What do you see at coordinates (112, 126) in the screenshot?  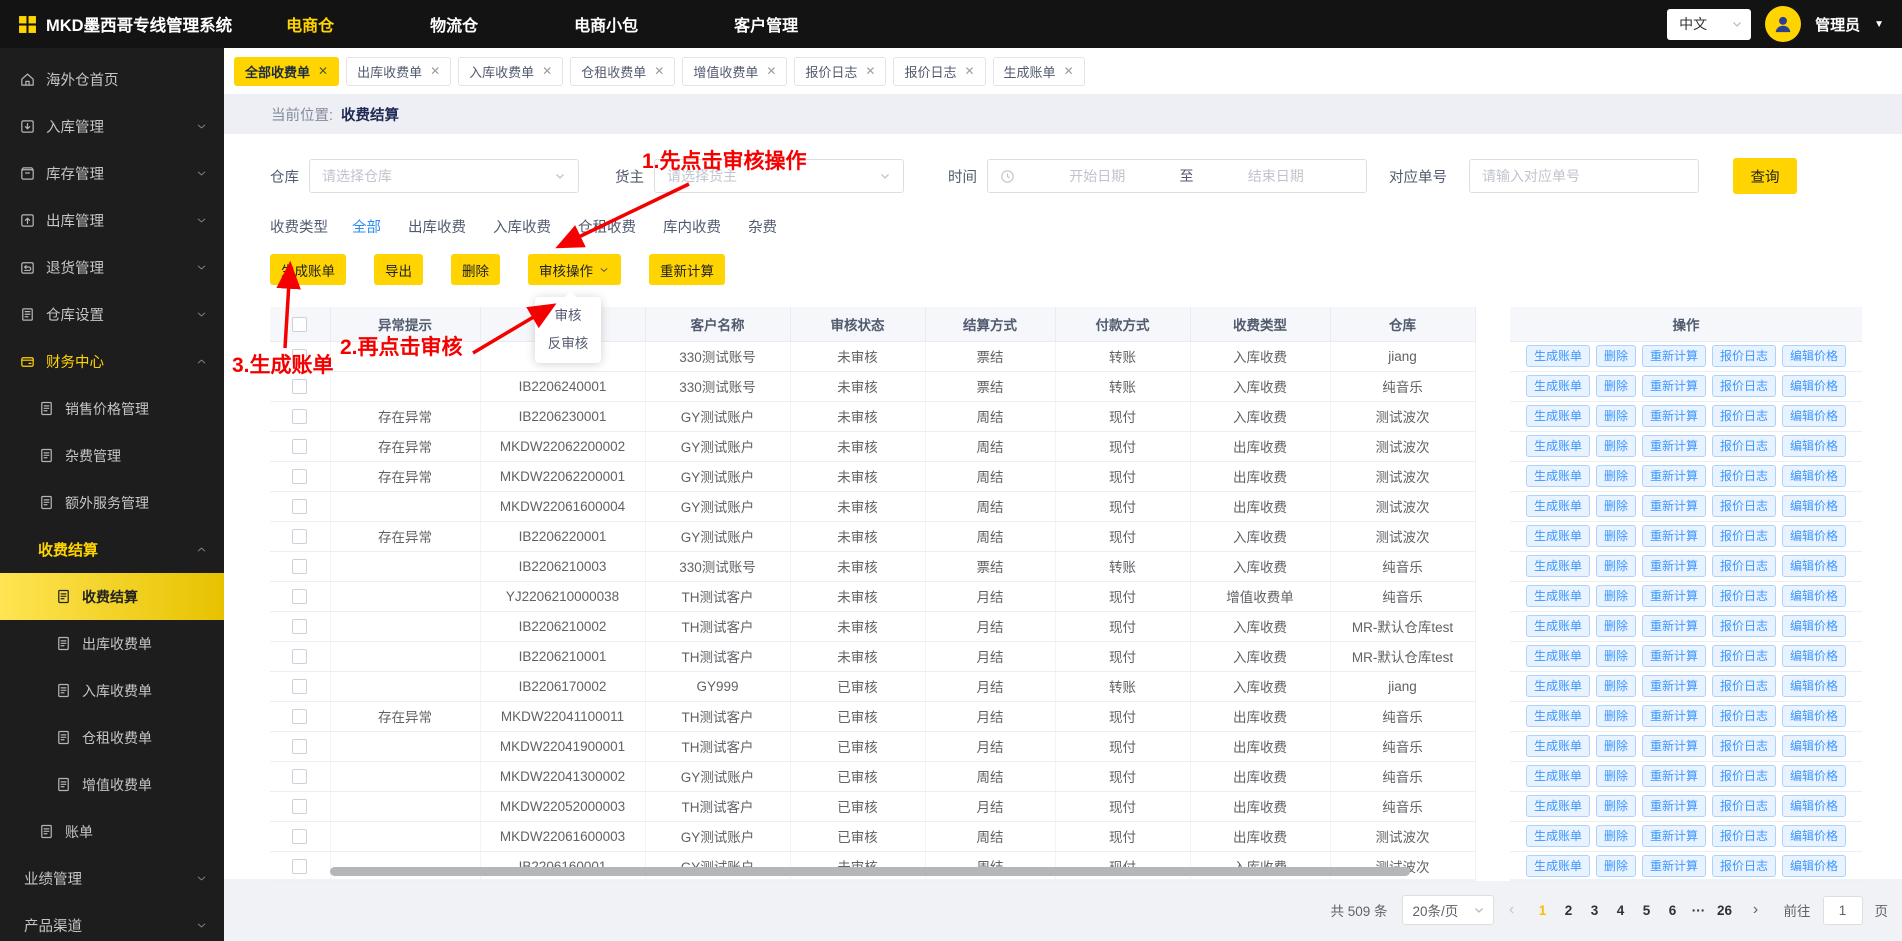 I see `sidebar-item-1: 入库管理` at bounding box center [112, 126].